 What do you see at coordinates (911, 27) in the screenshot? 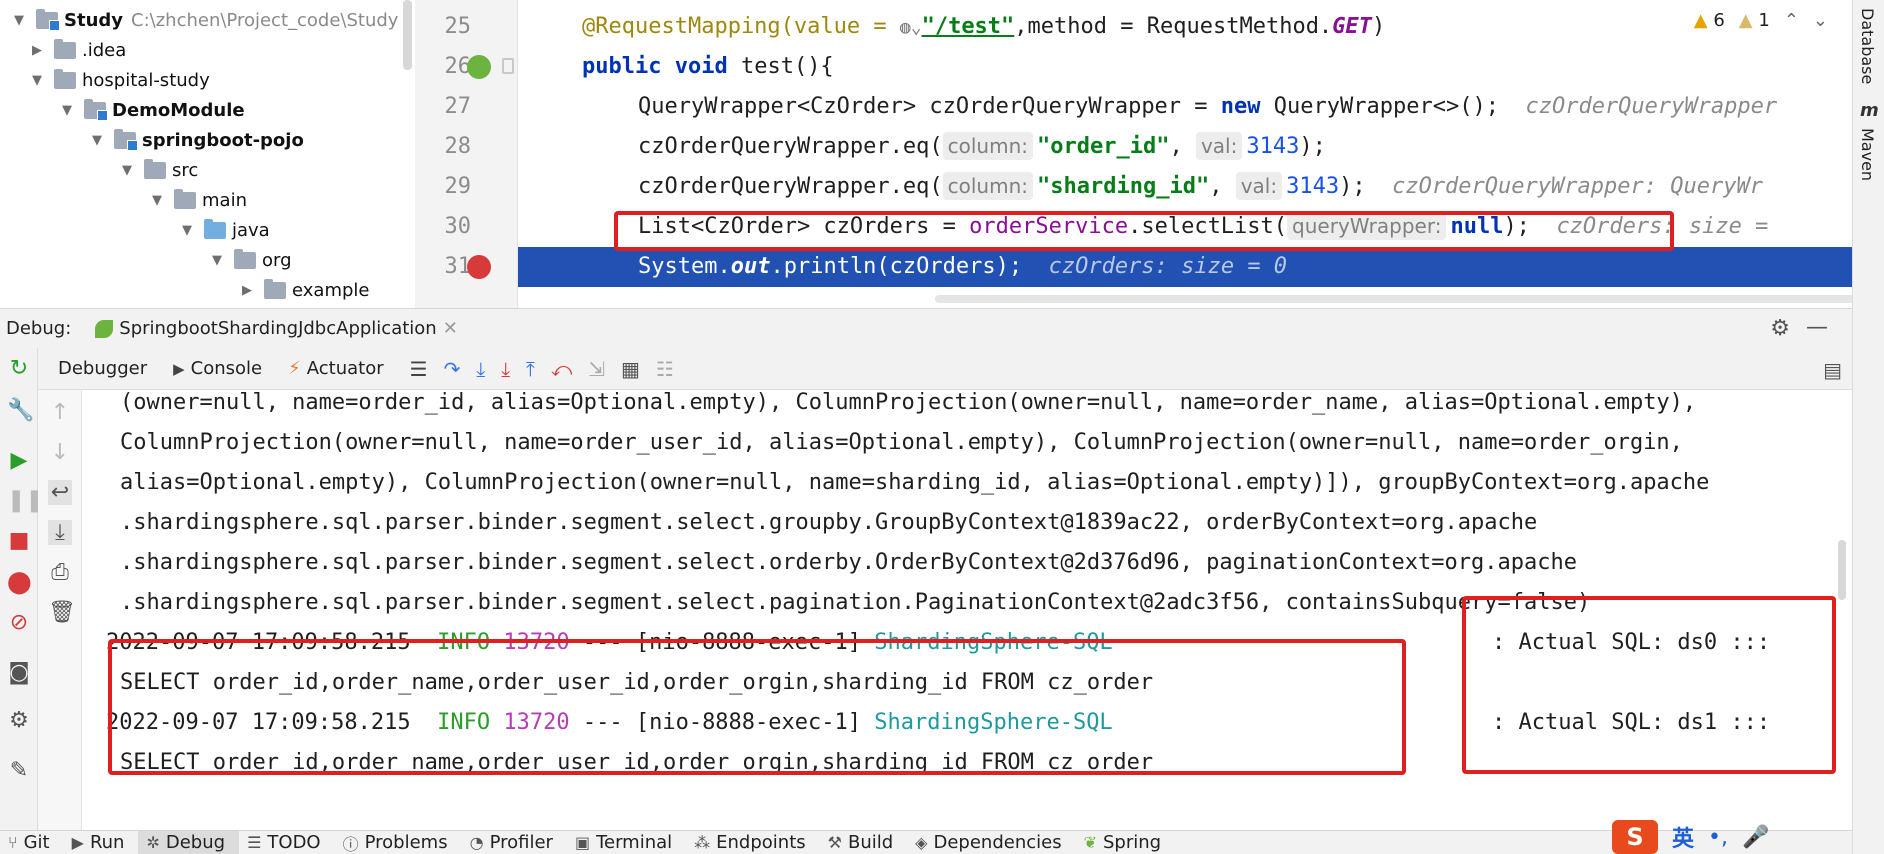
I see `web-globe-icon: ◍⌄` at bounding box center [911, 27].